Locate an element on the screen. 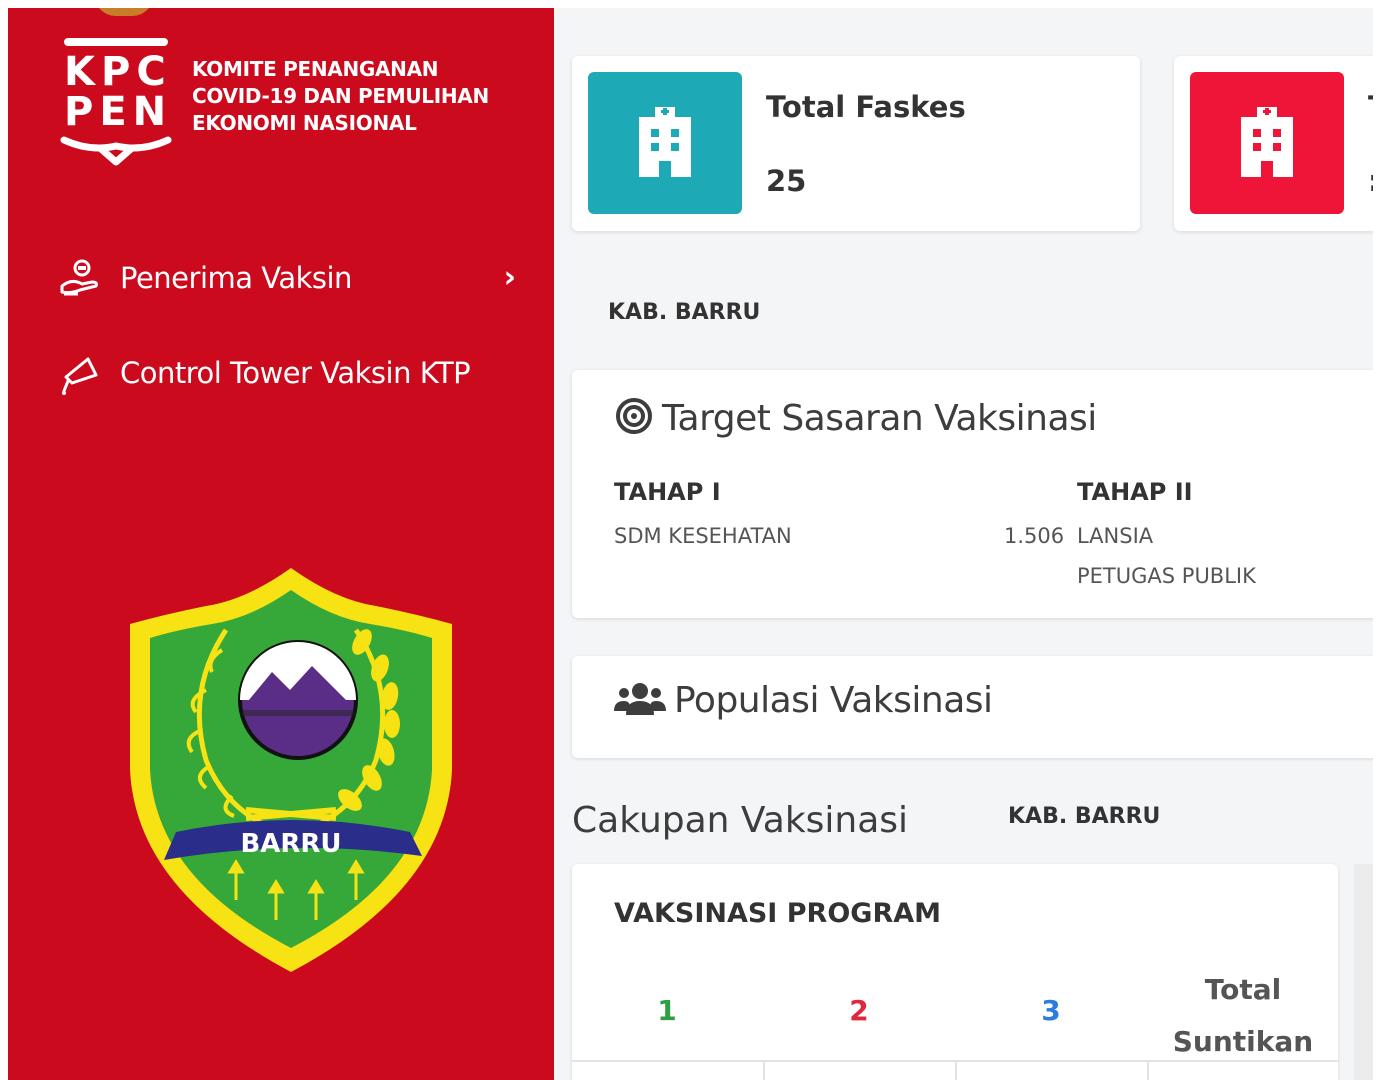 The image size is (1379, 1080). sidebar-item-label: Penerima Vaksin is located at coordinates (236, 278).